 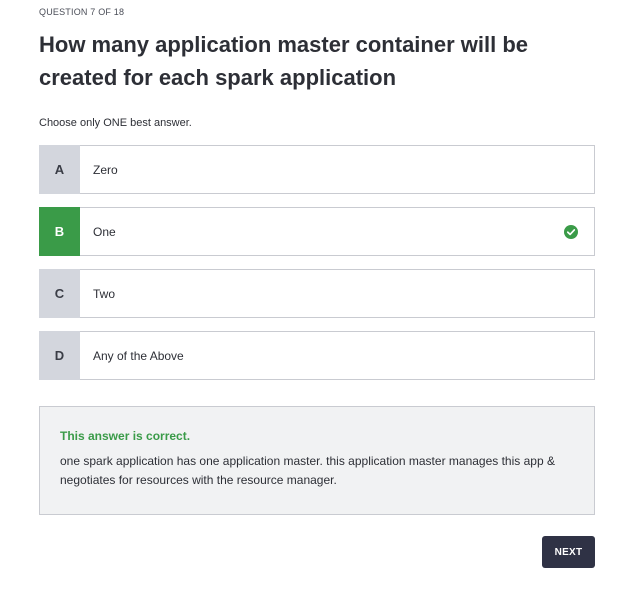 I want to click on option-letter: A, so click(x=59, y=169).